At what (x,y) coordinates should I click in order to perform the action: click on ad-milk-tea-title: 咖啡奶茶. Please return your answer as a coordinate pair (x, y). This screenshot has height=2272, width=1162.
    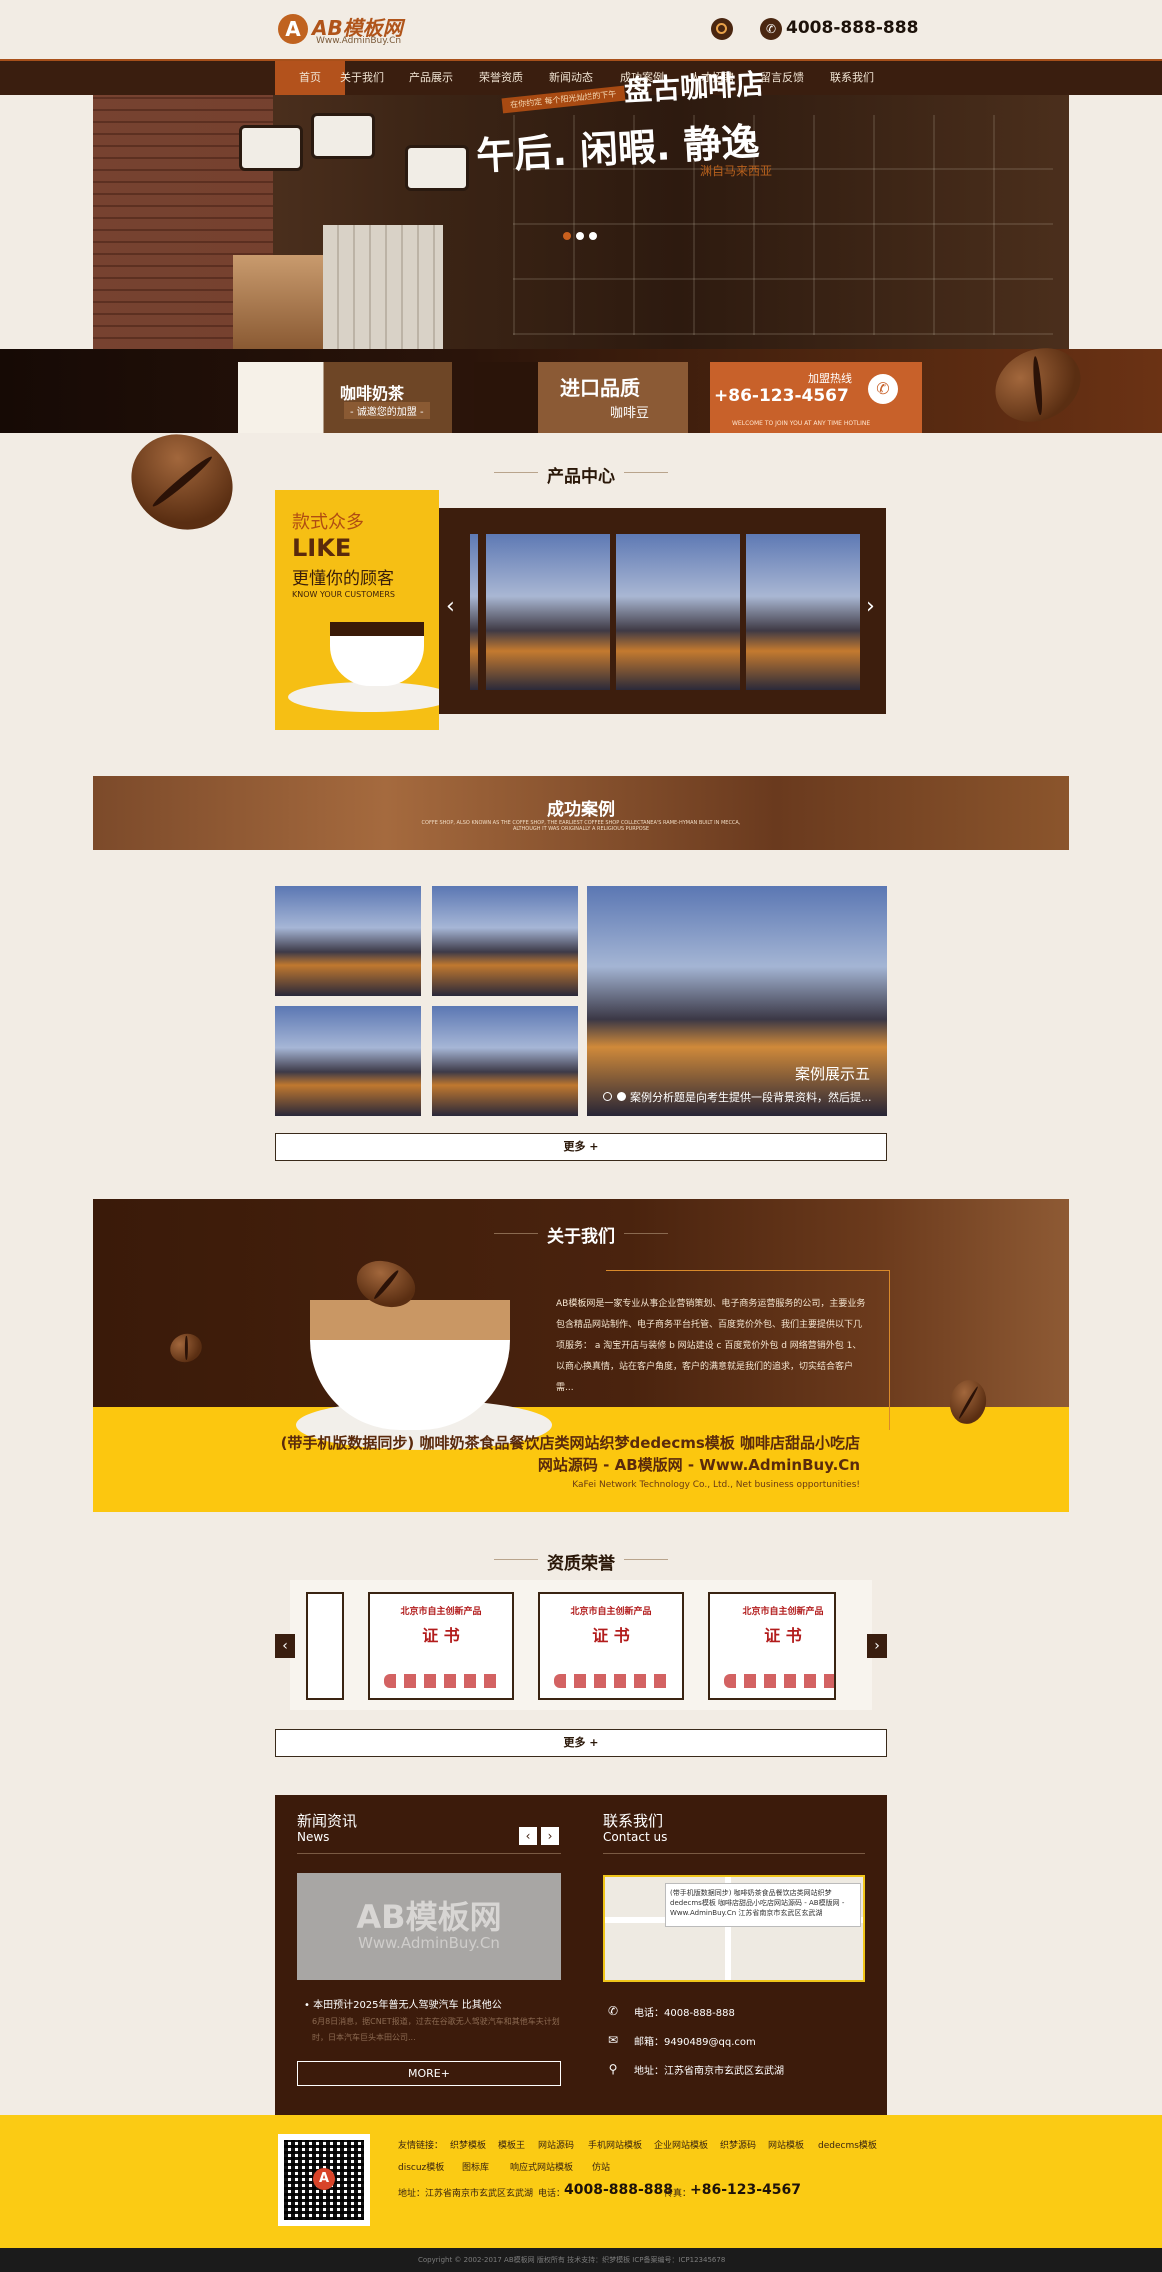
    Looking at the image, I should click on (372, 393).